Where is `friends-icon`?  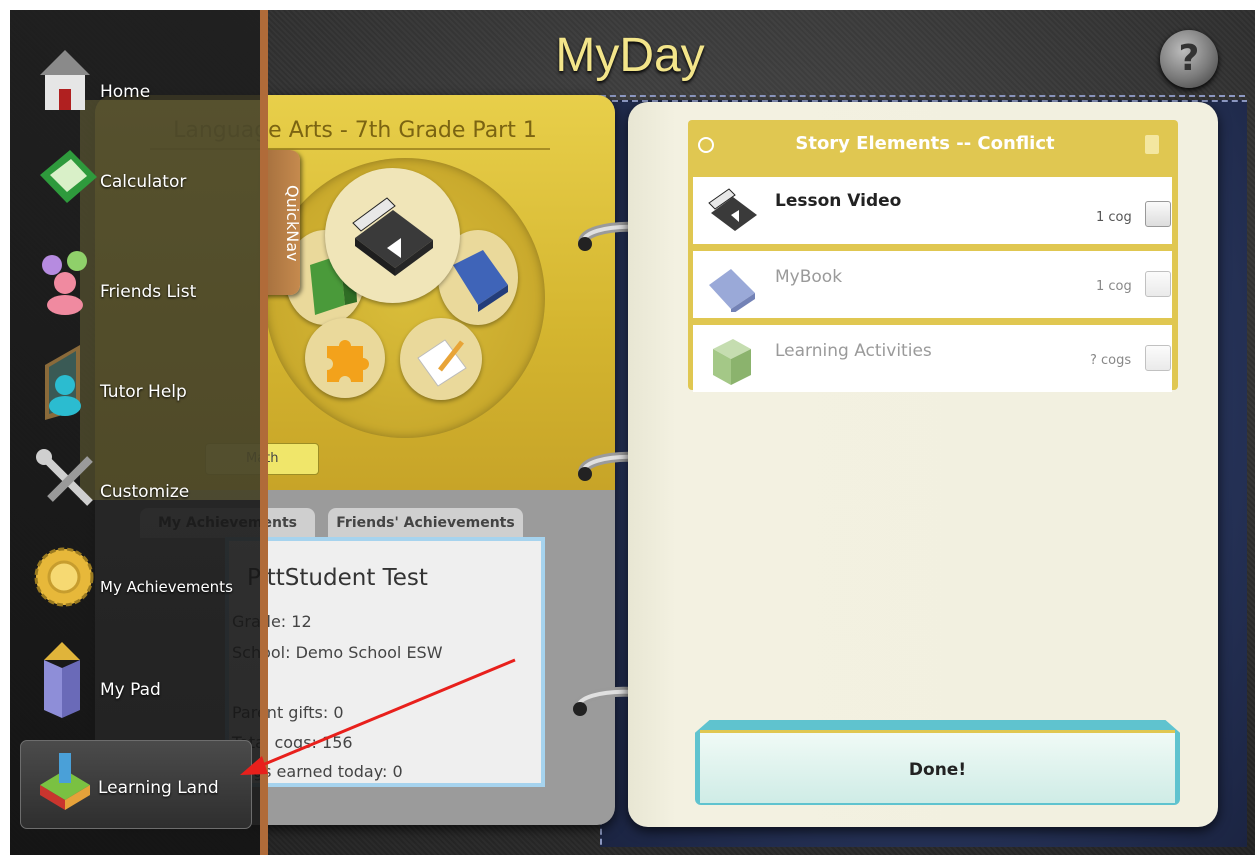
friends-icon is located at coordinates (64, 283).